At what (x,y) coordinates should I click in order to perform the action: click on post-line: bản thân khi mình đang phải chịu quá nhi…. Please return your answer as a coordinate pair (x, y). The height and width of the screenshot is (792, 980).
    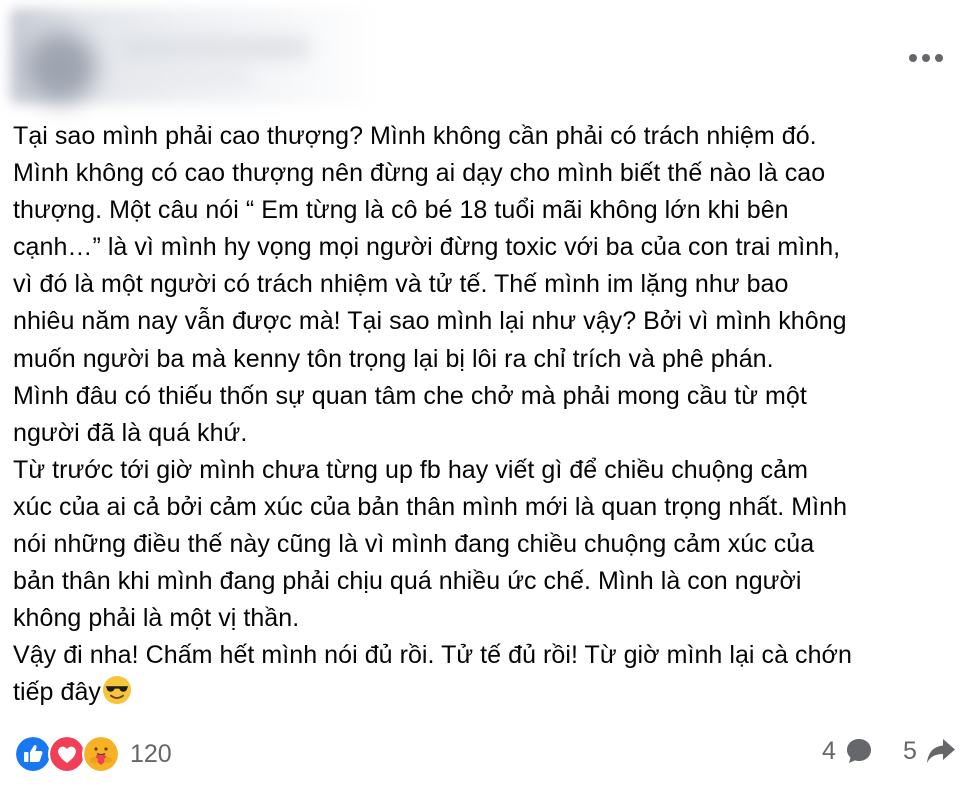
    Looking at the image, I should click on (407, 581).